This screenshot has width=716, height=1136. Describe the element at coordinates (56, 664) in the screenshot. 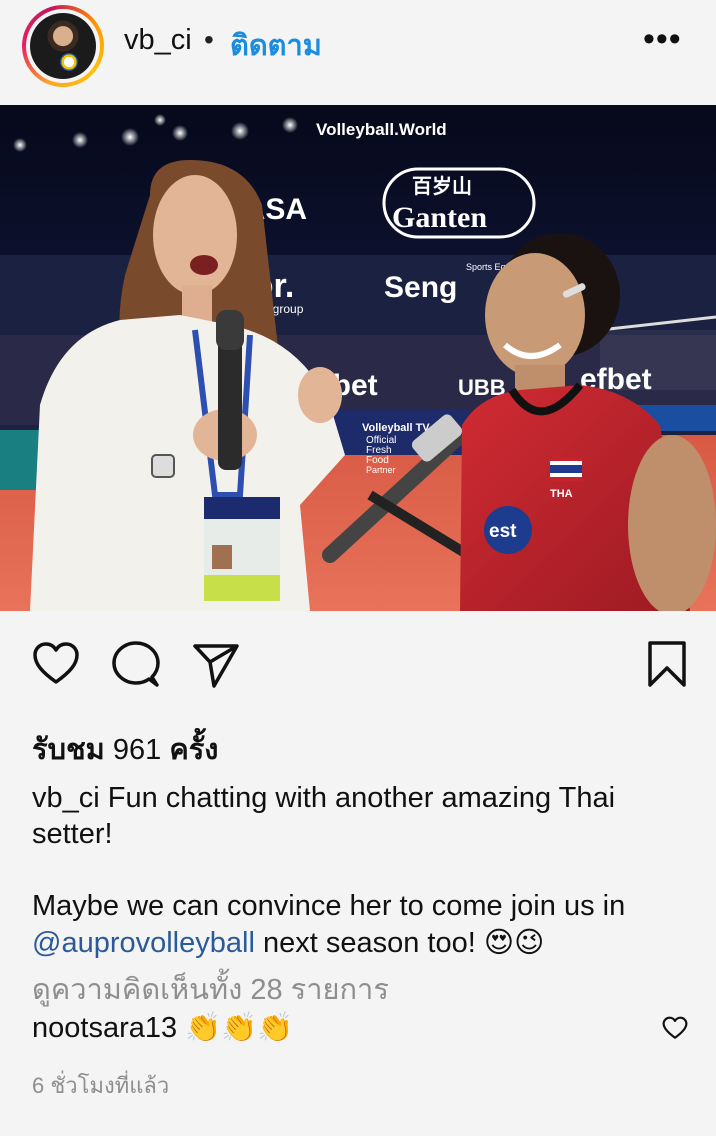

I see `heart-icon` at that location.